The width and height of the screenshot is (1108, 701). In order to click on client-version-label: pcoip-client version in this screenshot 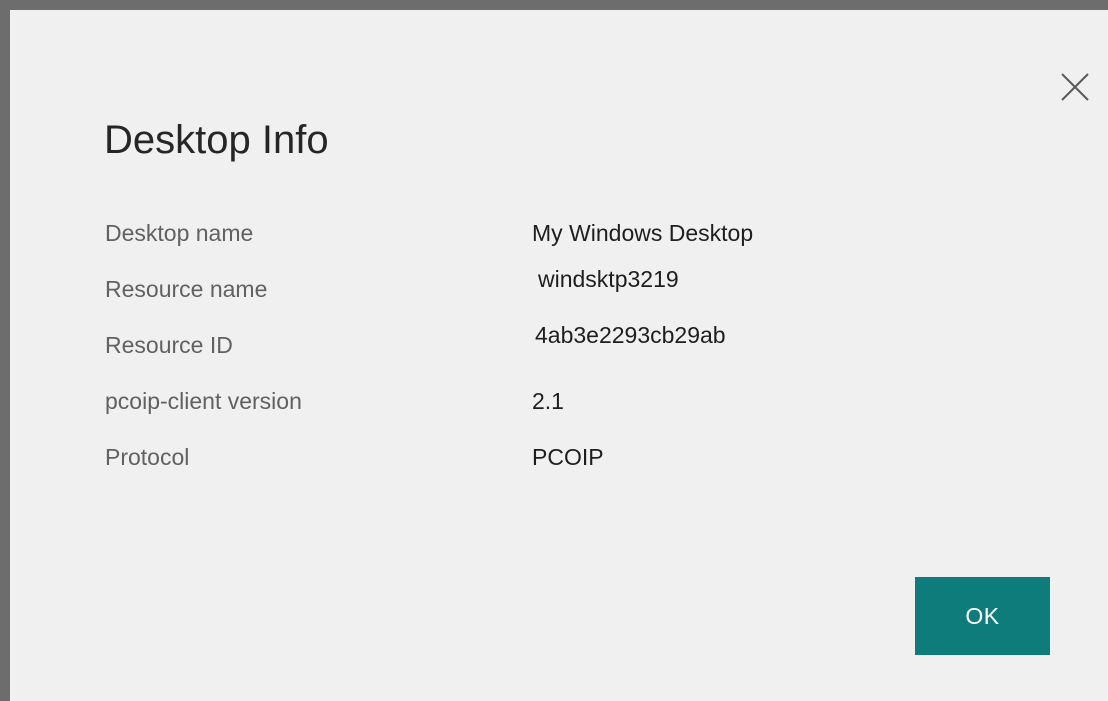, I will do `click(203, 401)`.